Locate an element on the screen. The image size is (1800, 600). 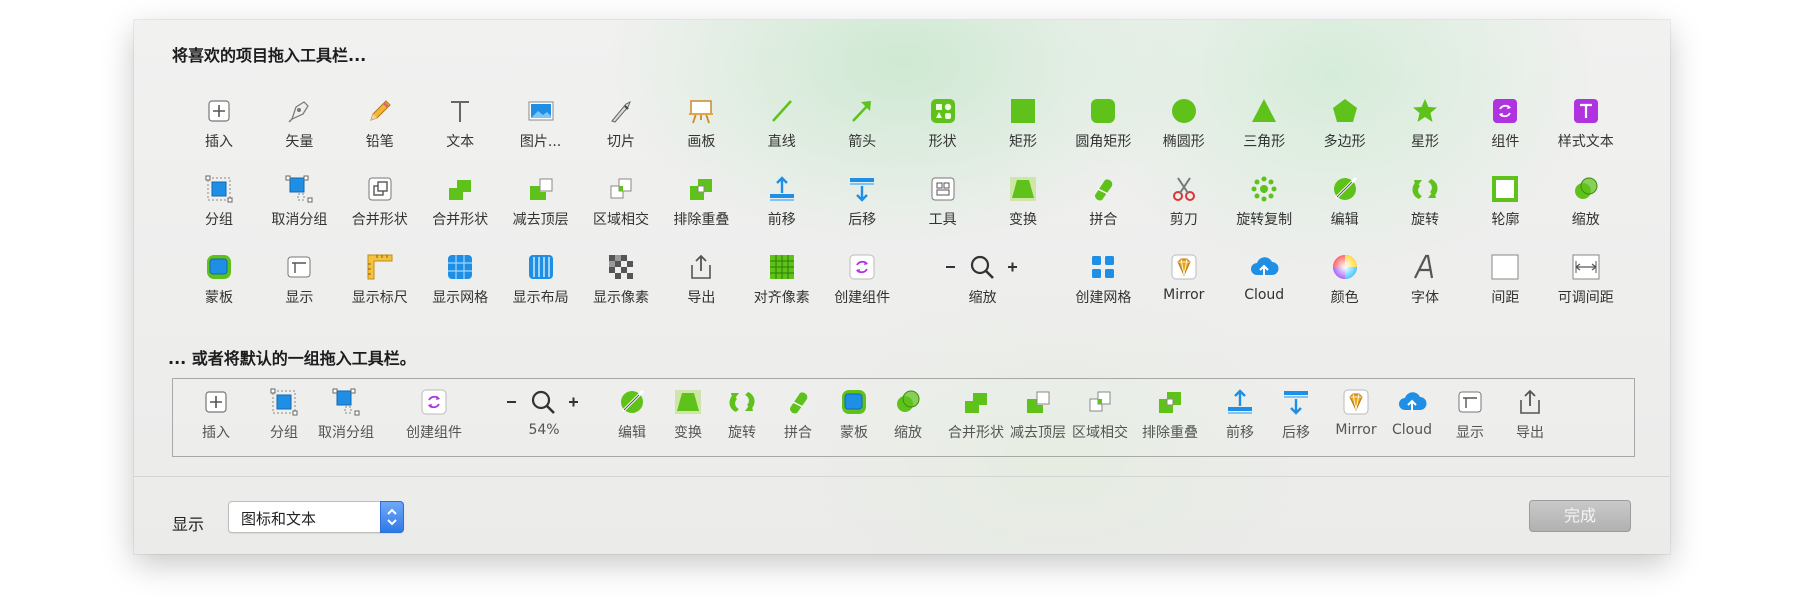
toolbar-item: 字体 is located at coordinates (1425, 283).